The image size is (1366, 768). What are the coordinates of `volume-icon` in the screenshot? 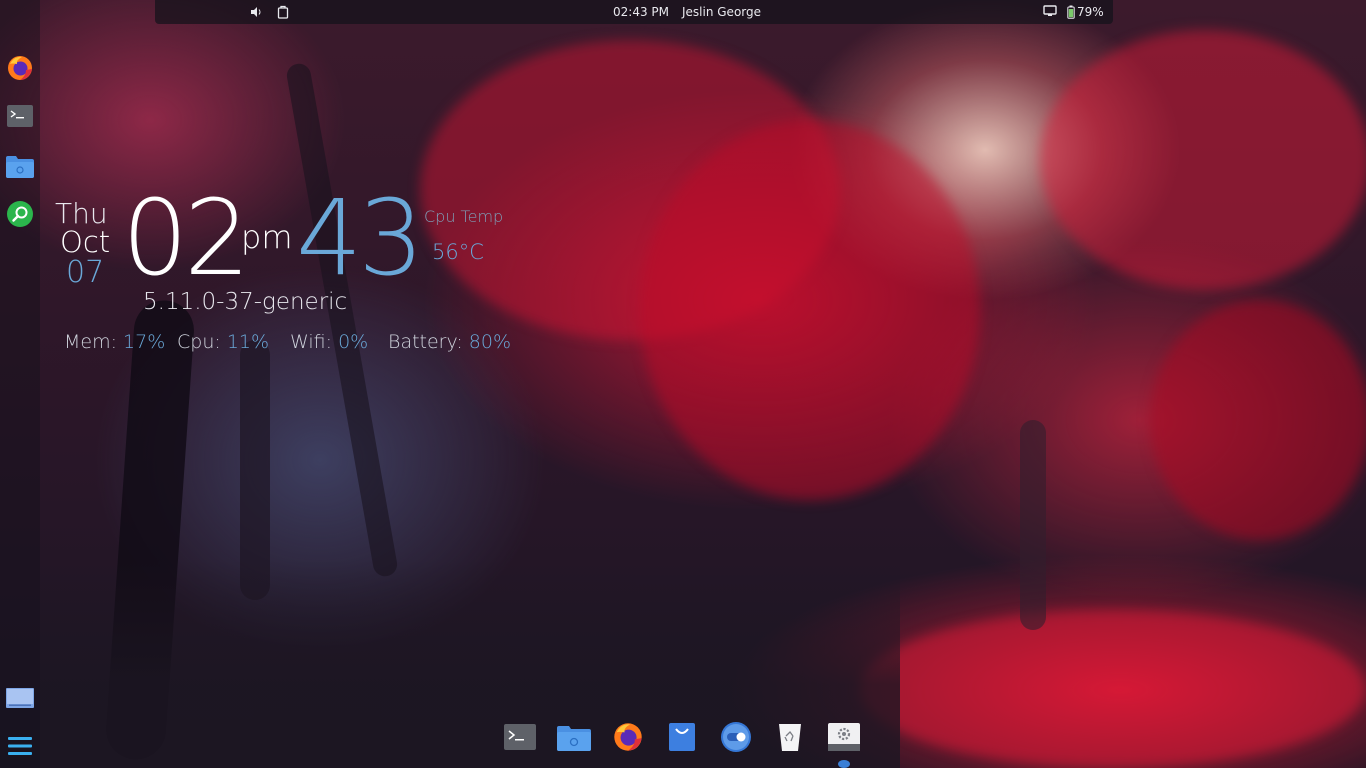 It's located at (256, 12).